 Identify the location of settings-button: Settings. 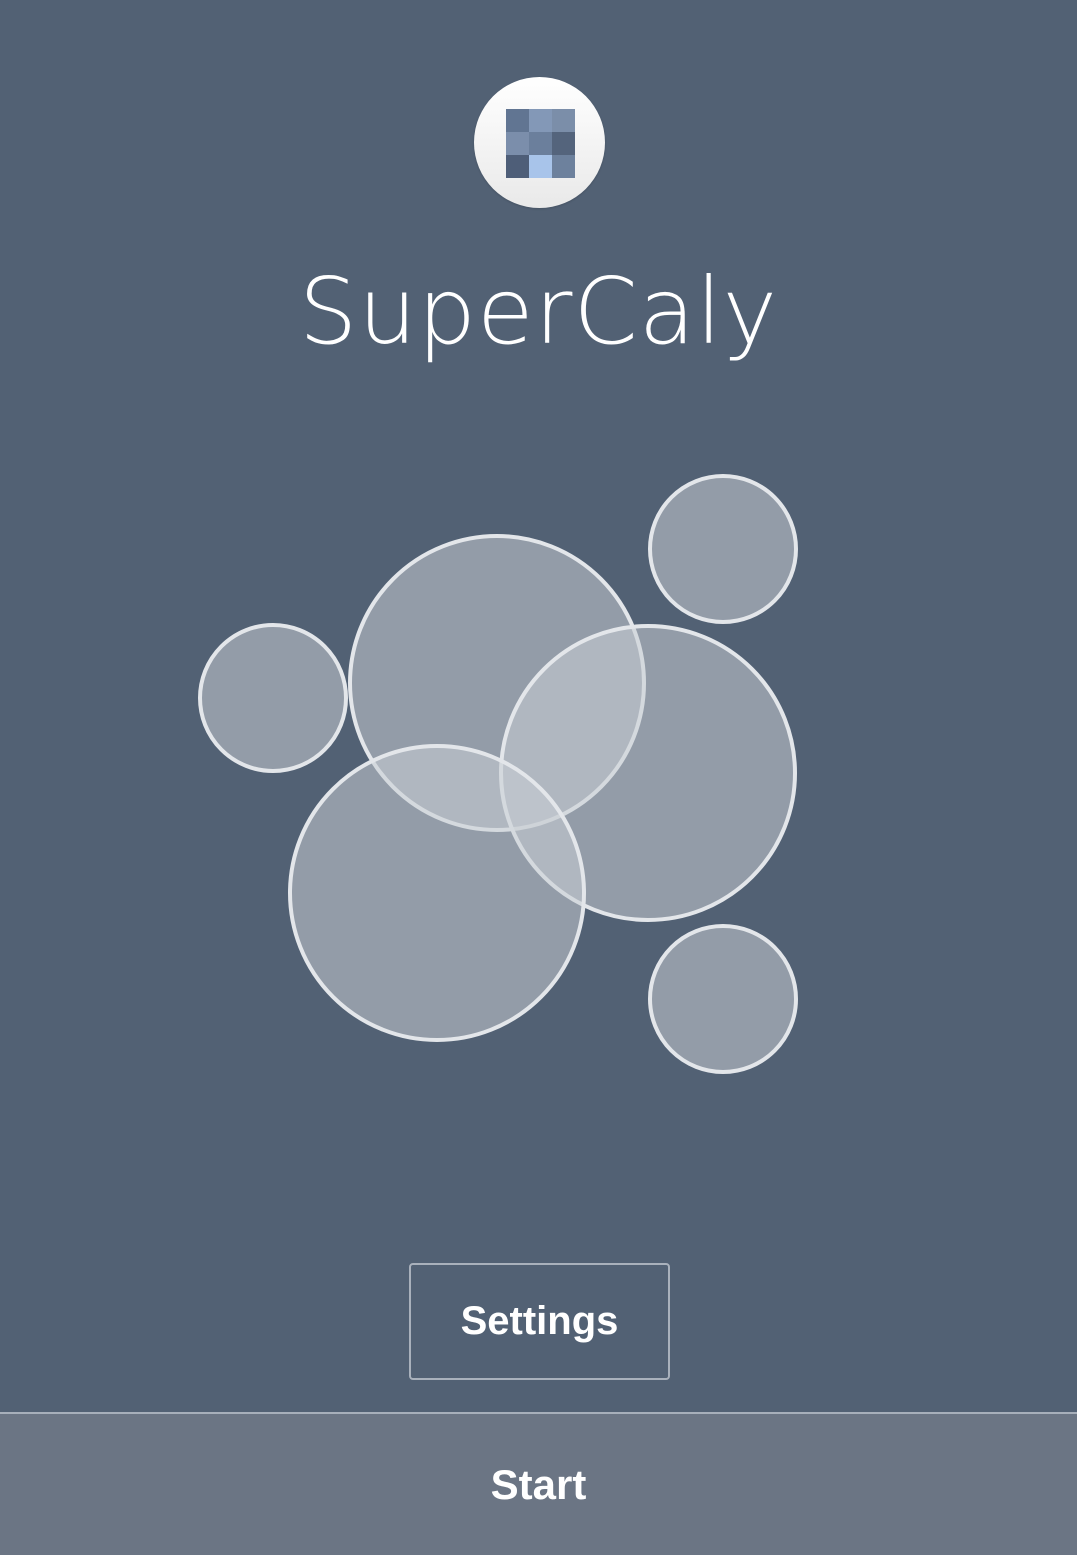
(539, 1321).